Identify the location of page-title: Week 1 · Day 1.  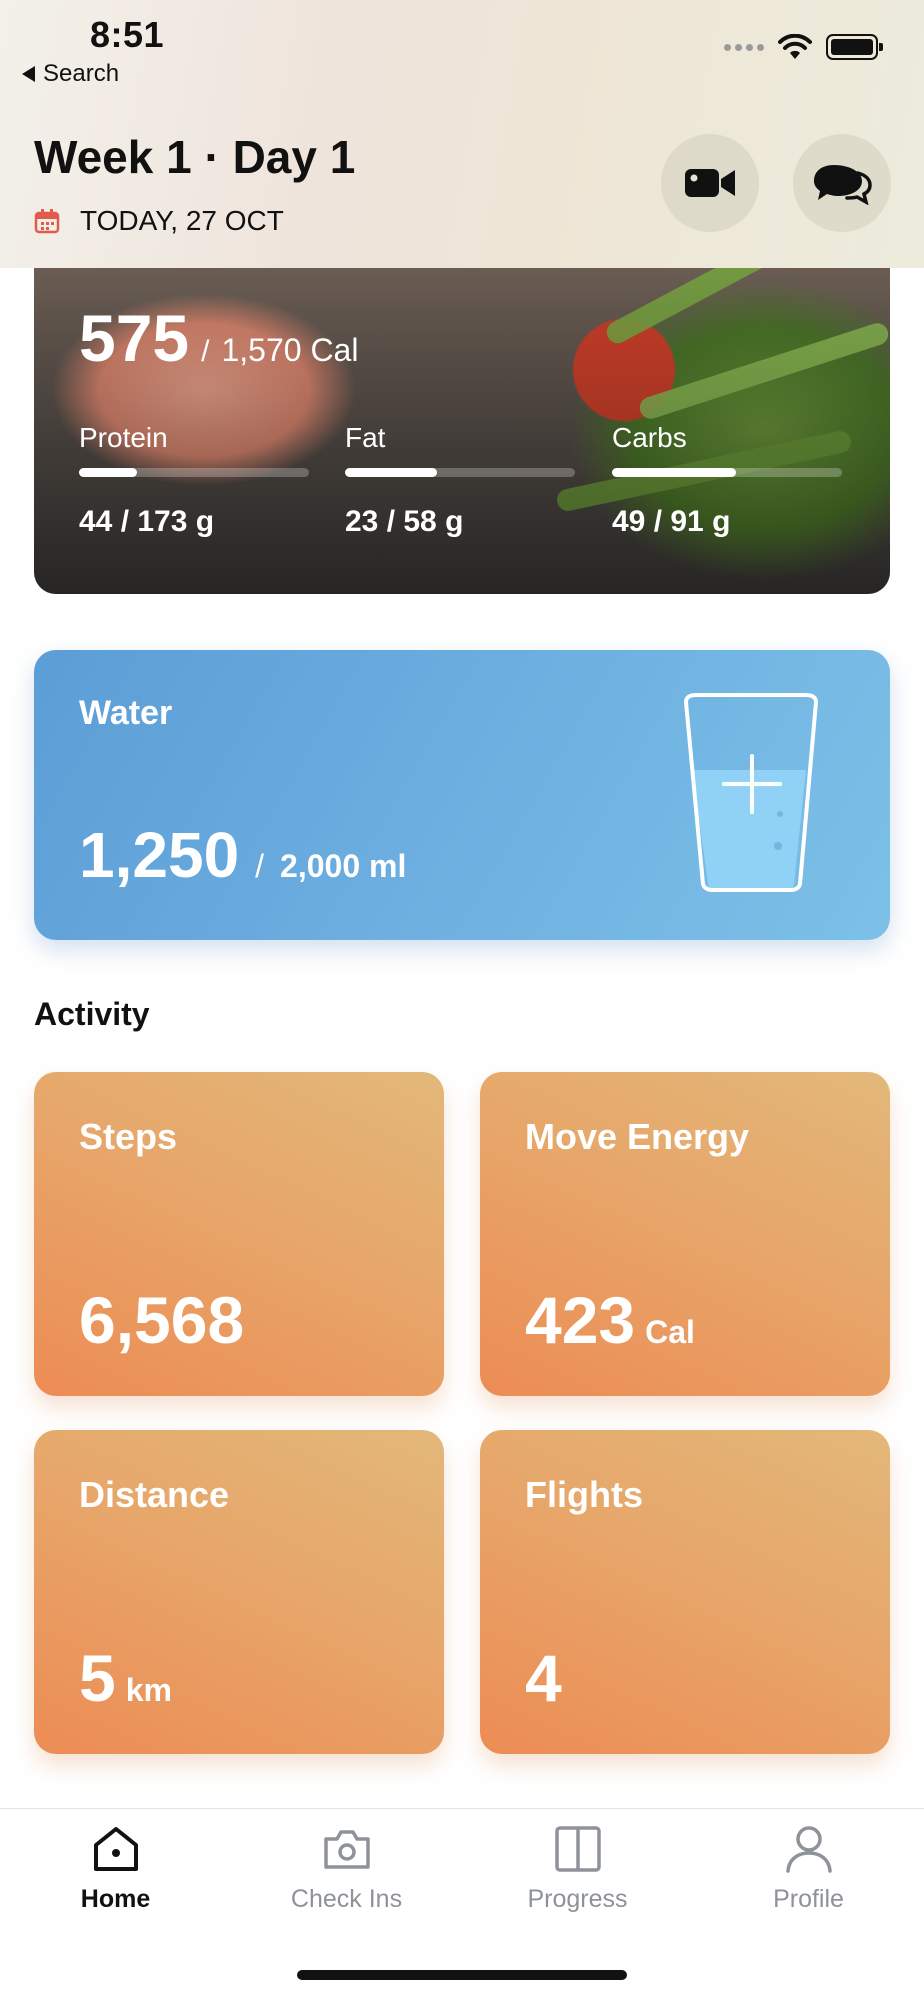
(195, 157).